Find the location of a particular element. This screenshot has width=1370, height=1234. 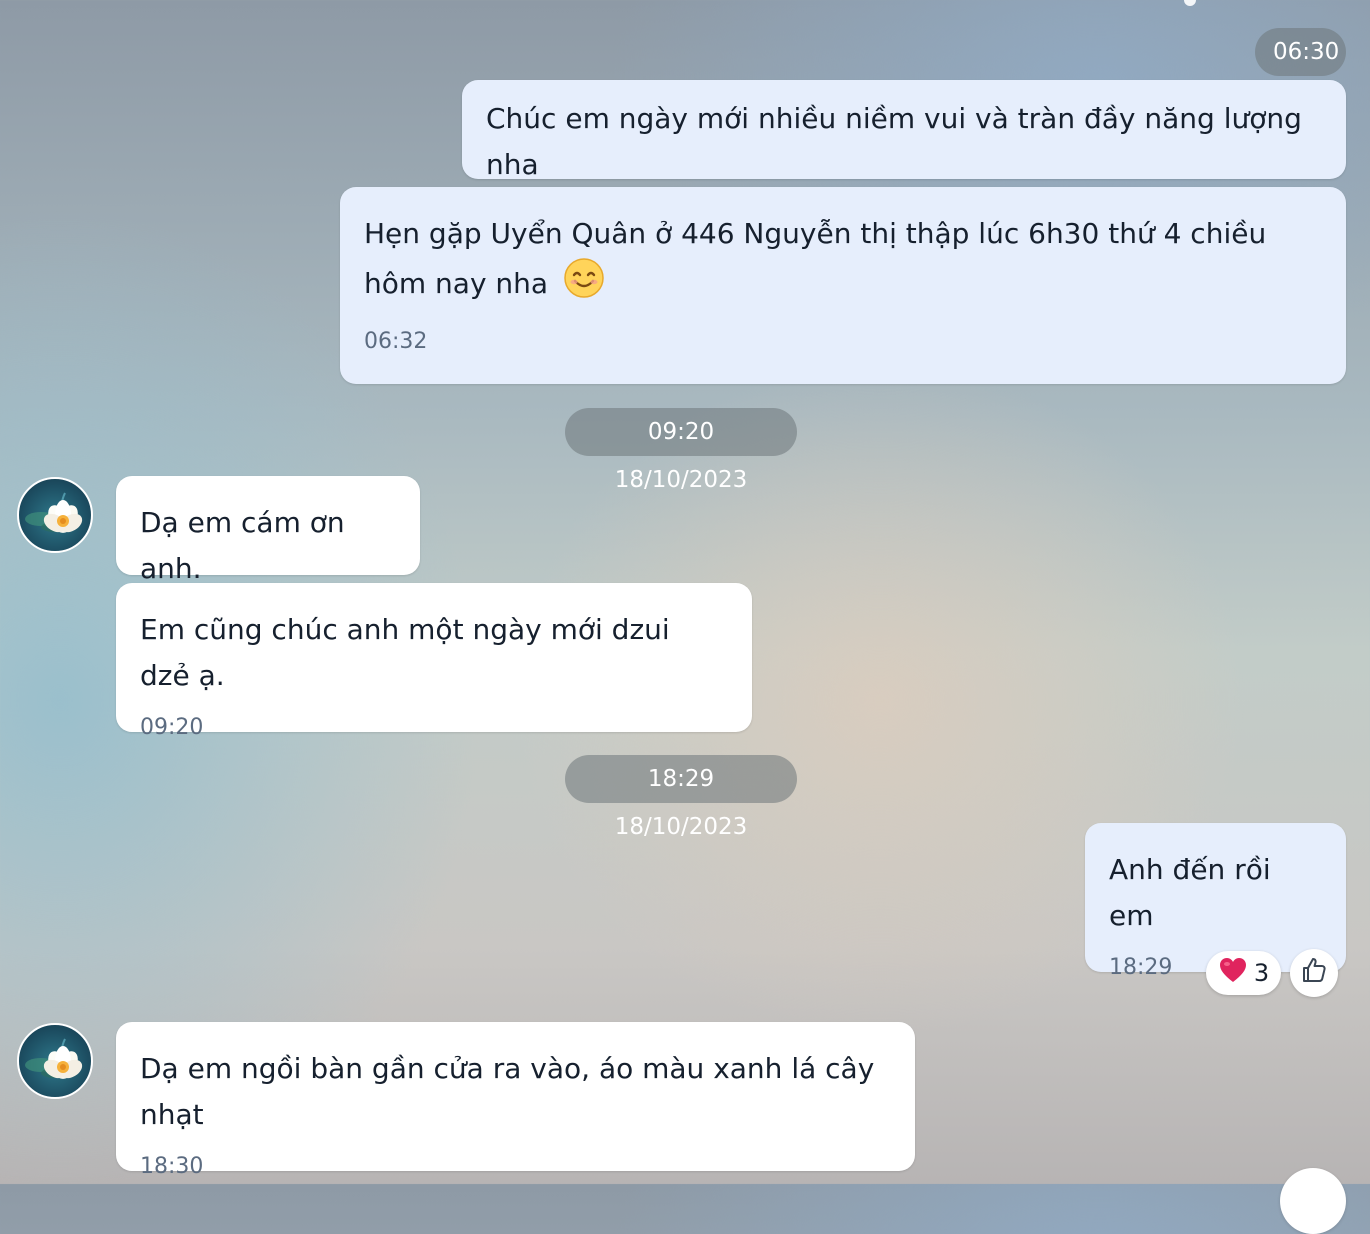

date-separator: 09:20 18/10/2023 is located at coordinates (681, 450).